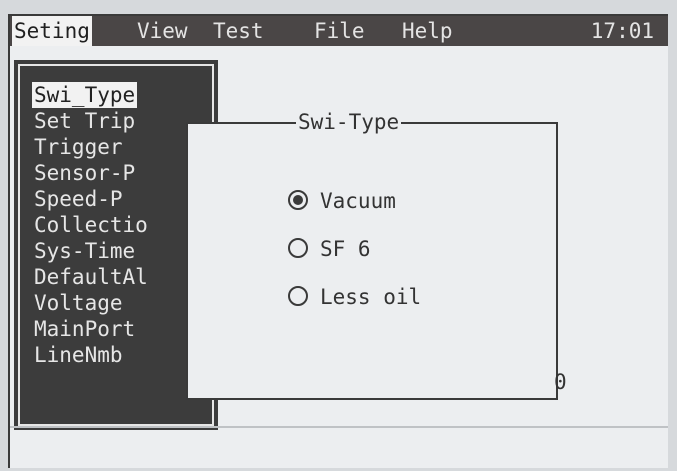 This screenshot has width=677, height=471. I want to click on menu-help: Help, so click(427, 31).